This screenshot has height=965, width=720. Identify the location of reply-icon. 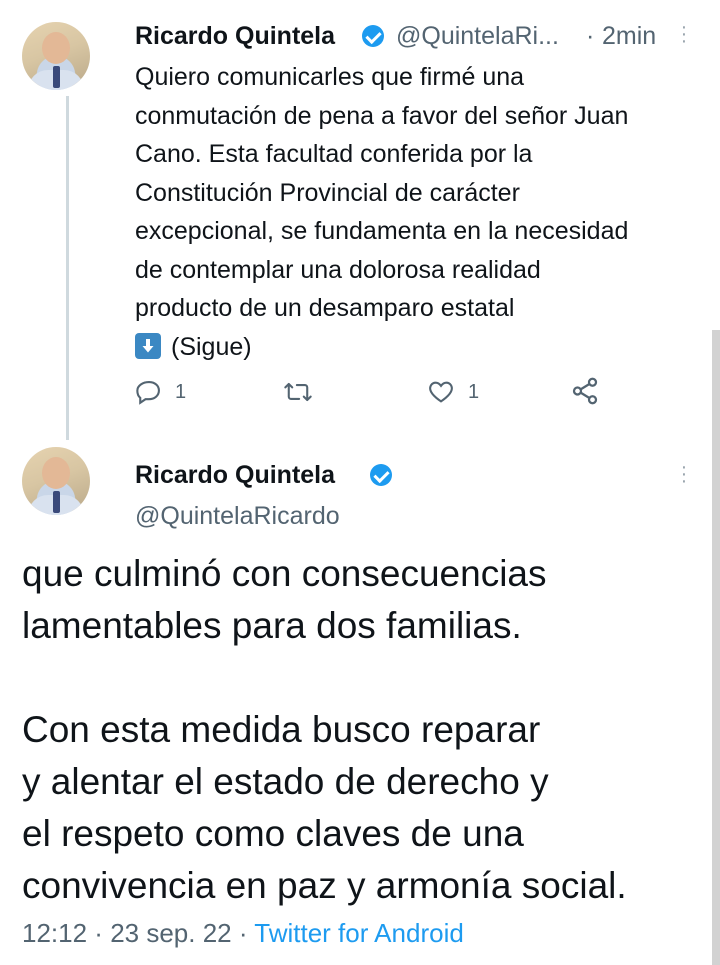
(148, 393).